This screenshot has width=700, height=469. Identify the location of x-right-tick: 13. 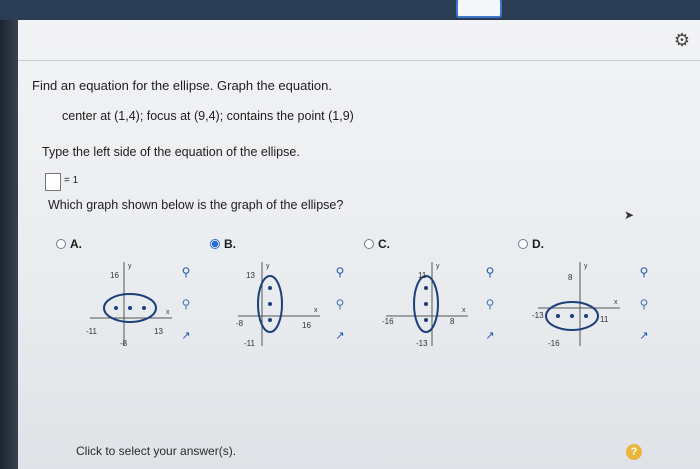
(158, 331).